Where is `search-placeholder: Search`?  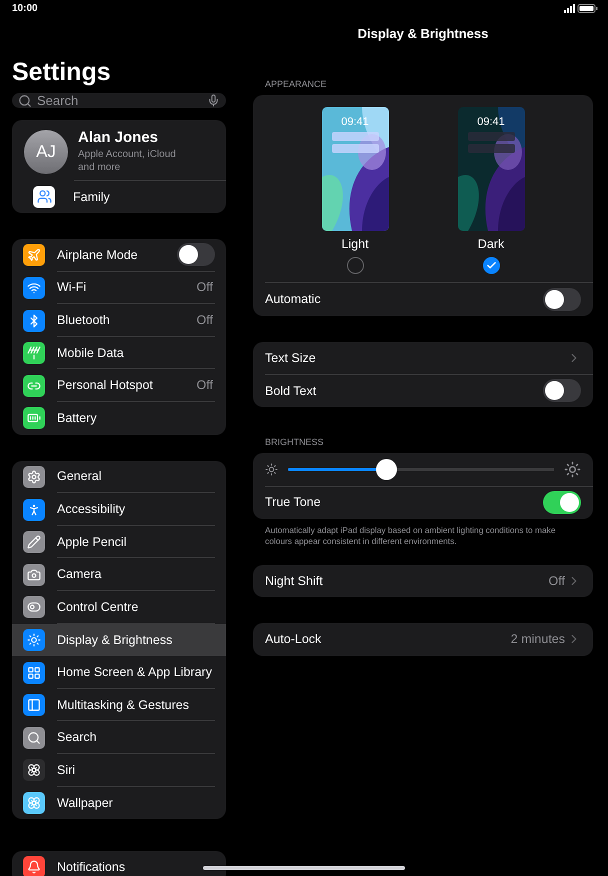
search-placeholder: Search is located at coordinates (58, 100).